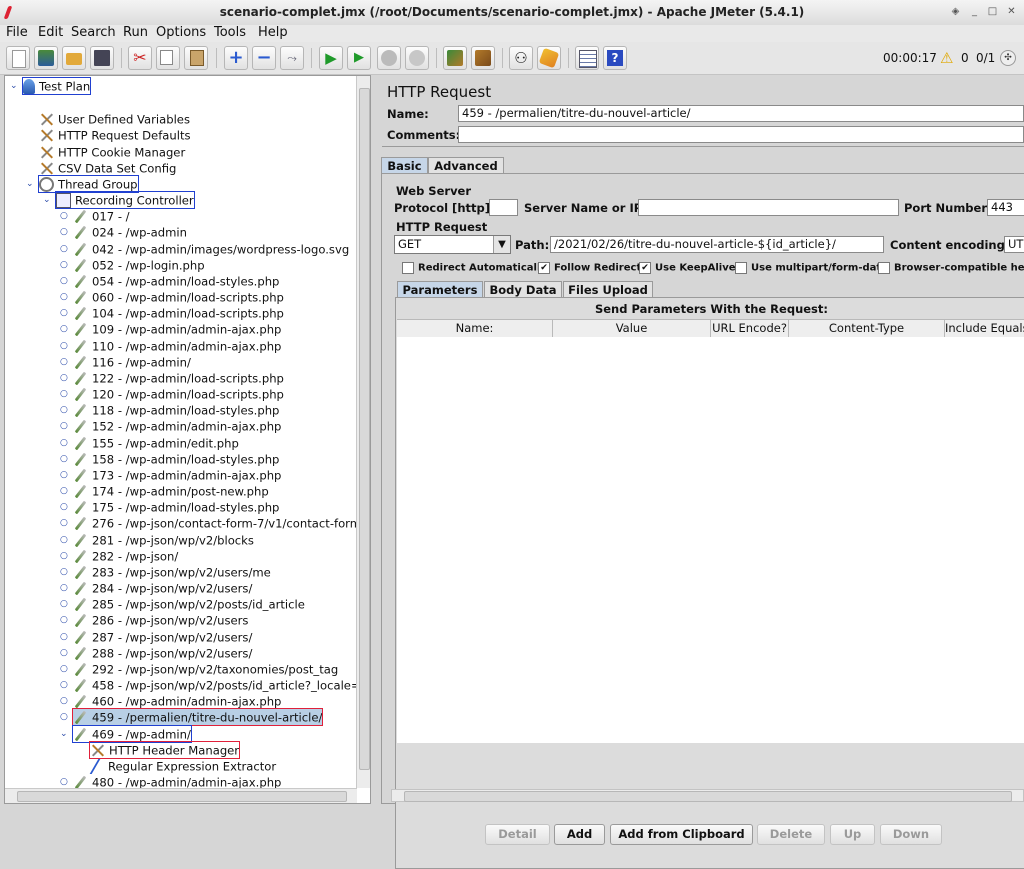 The height and width of the screenshot is (869, 1024). What do you see at coordinates (632, 328) in the screenshot?
I see `column-value: Value` at bounding box center [632, 328].